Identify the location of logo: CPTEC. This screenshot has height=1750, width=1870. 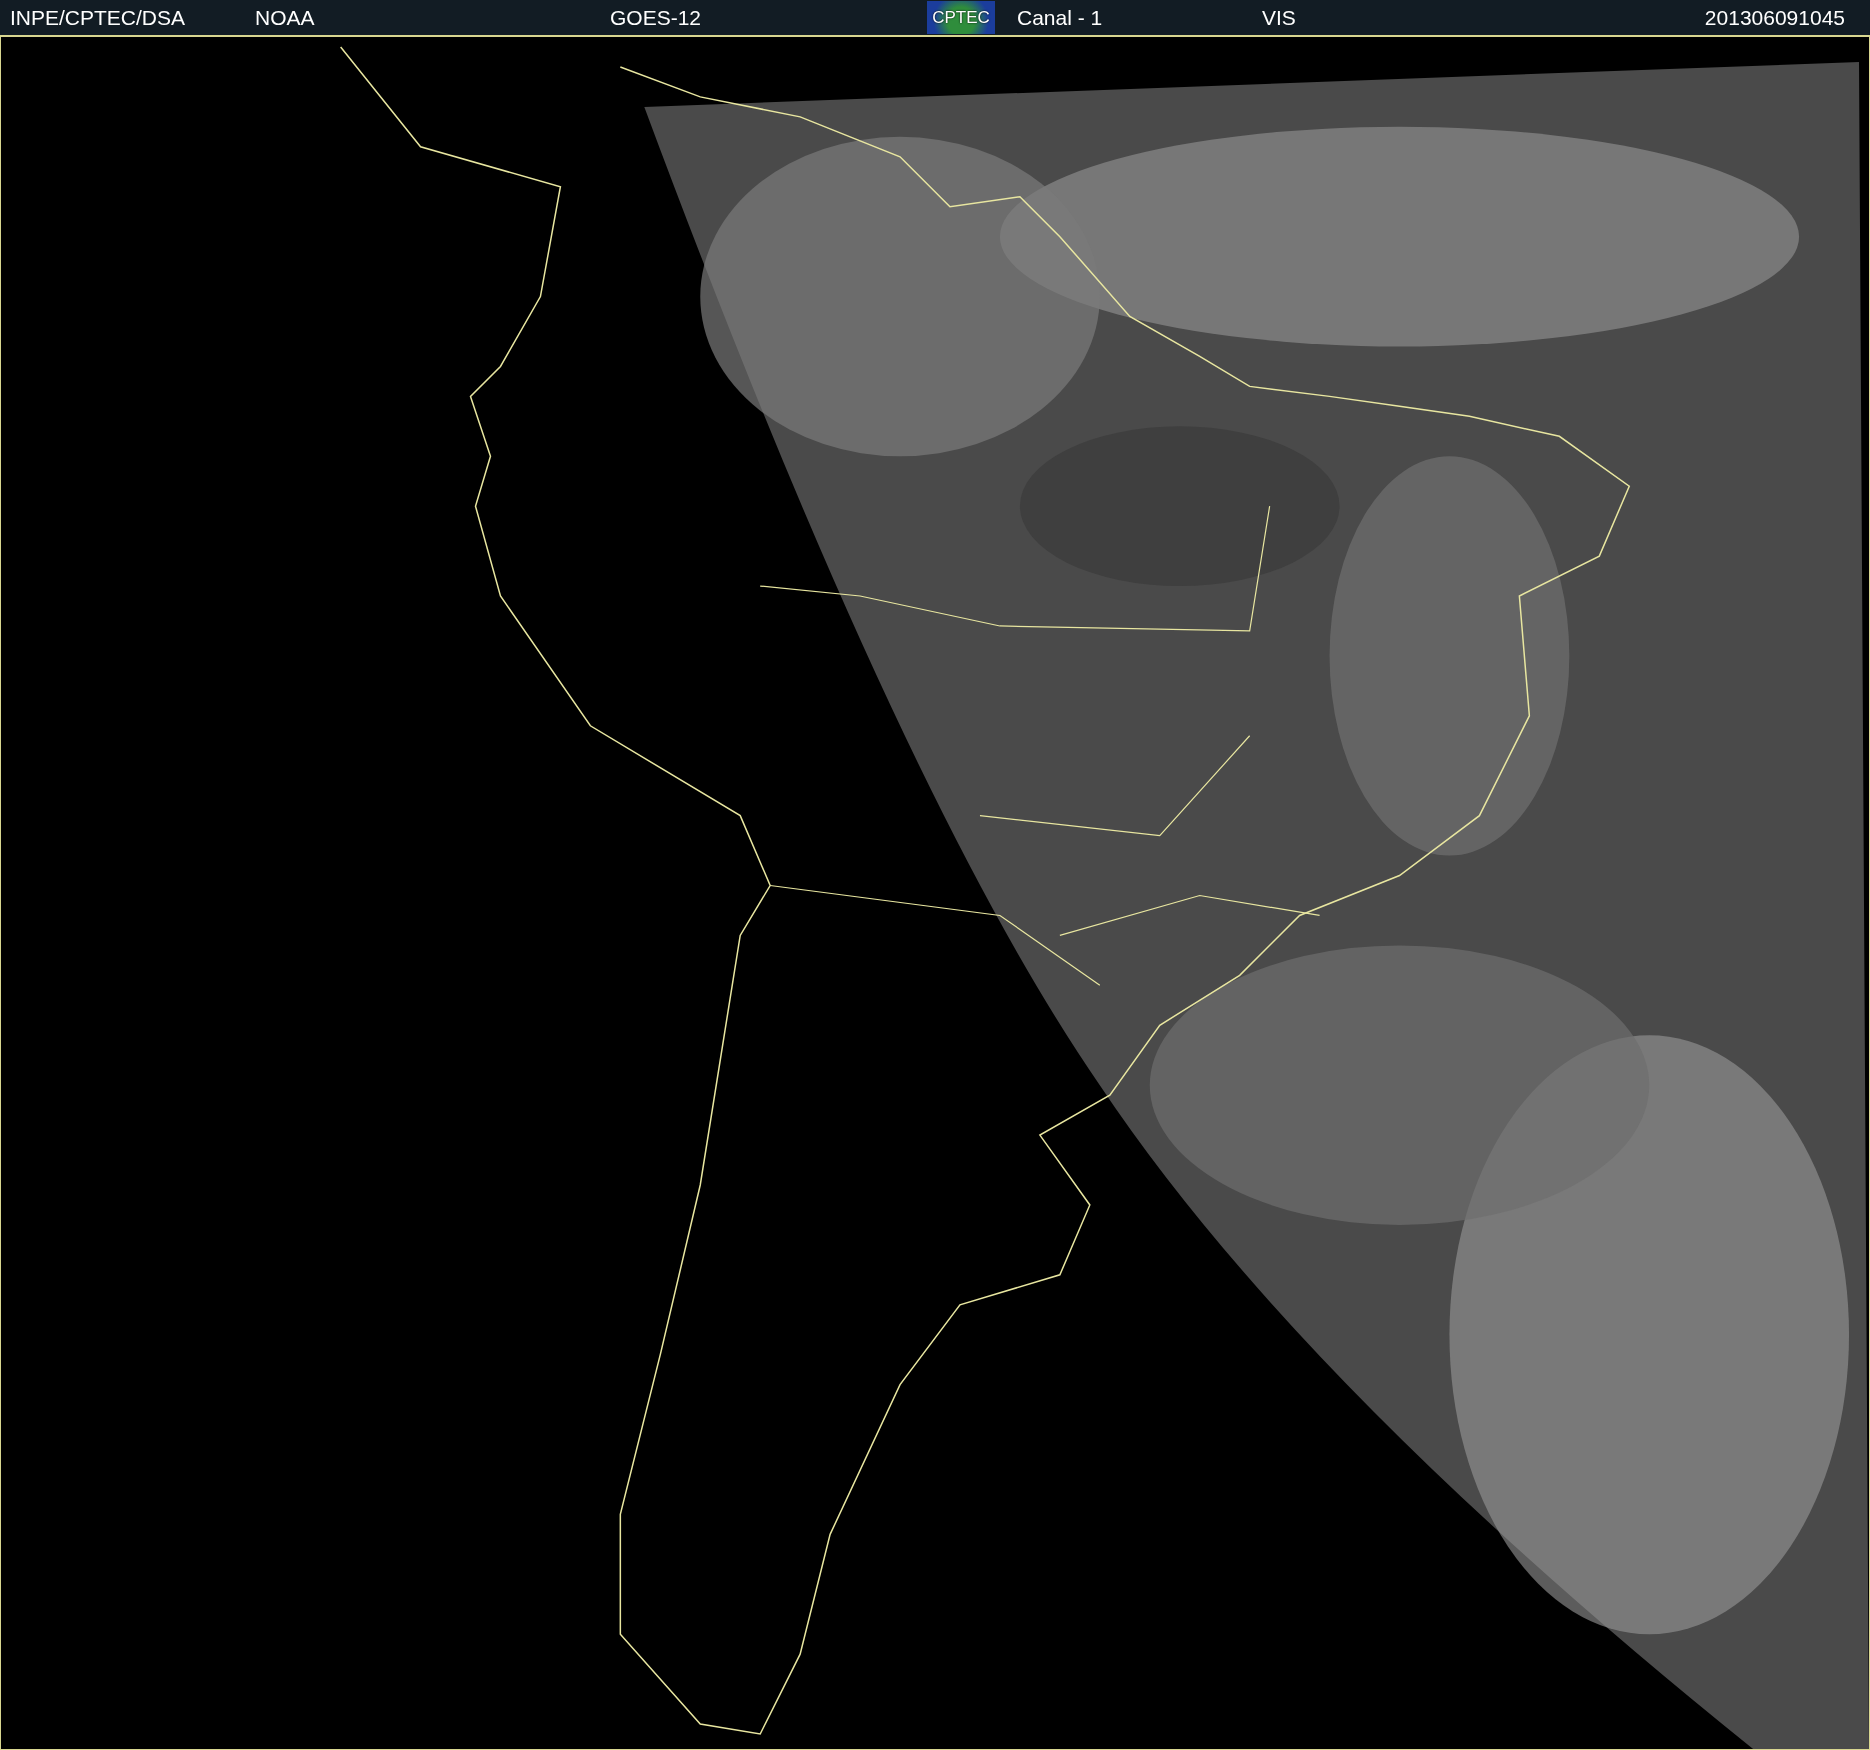
(961, 17).